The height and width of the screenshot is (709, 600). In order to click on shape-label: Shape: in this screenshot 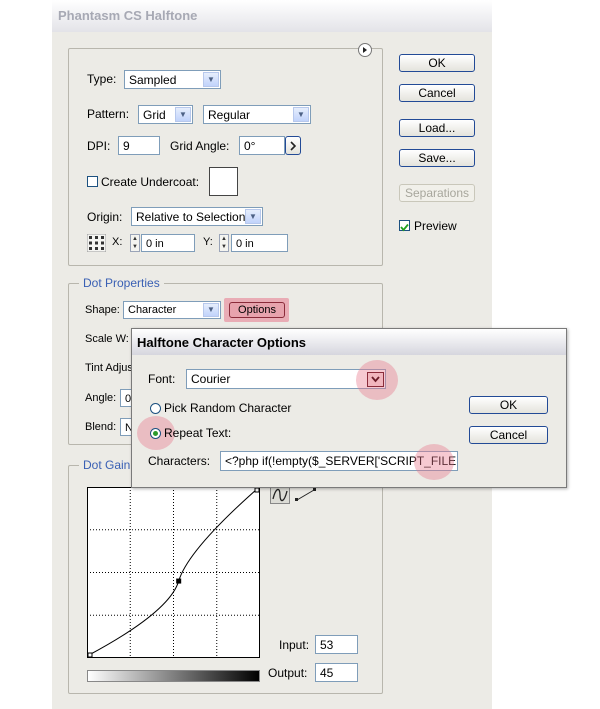, I will do `click(102, 310)`.